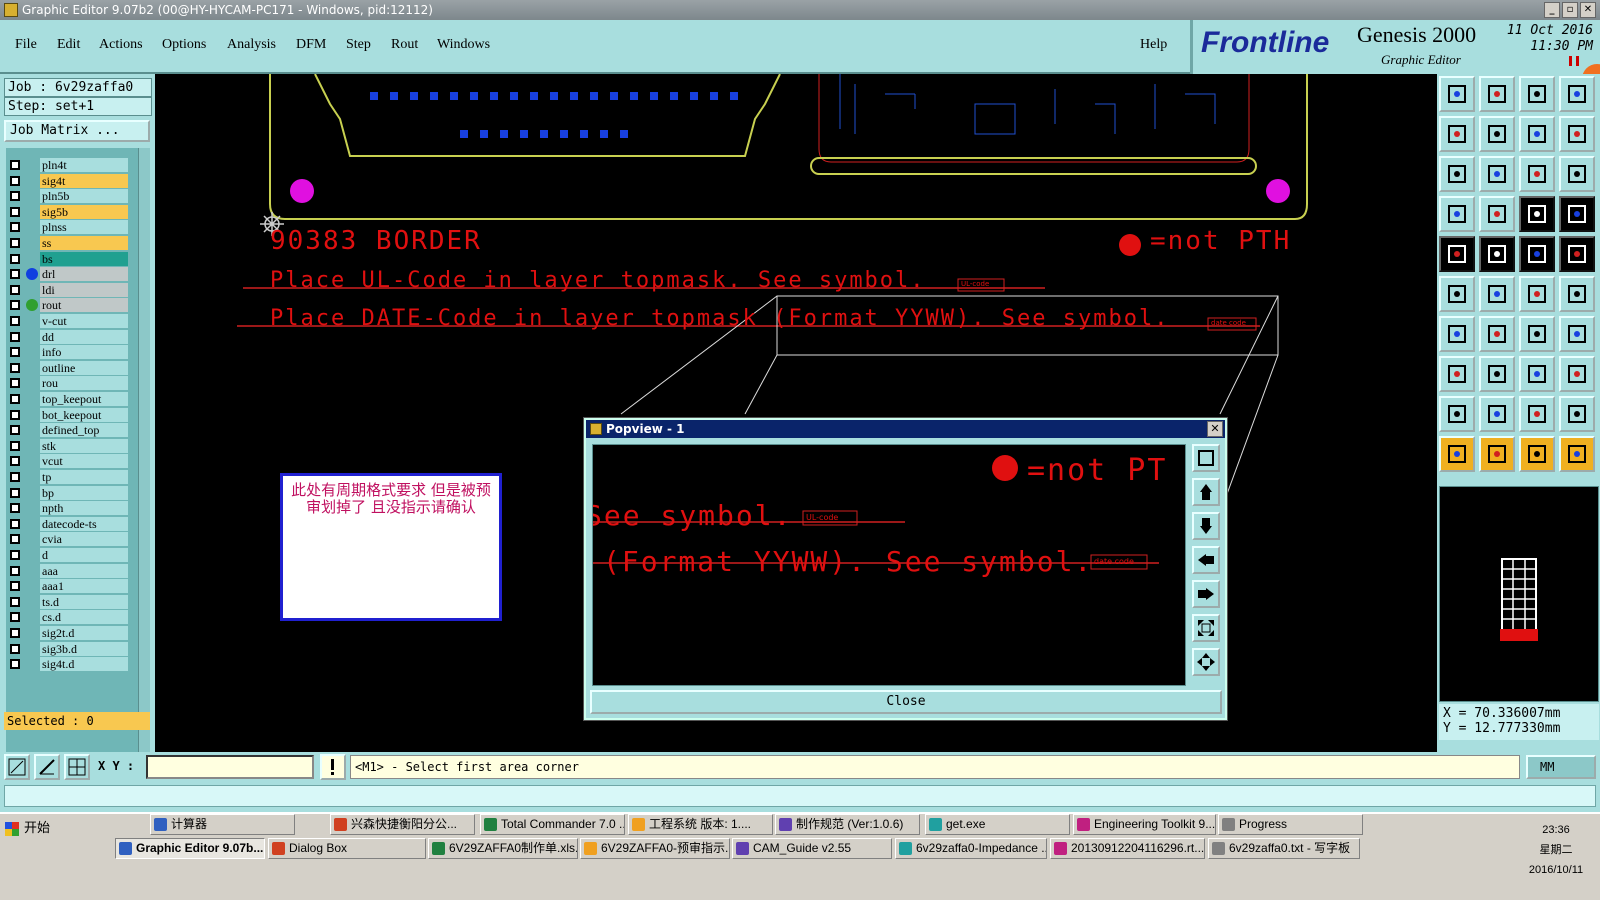  Describe the element at coordinates (847, 824) in the screenshot. I see `taskbar-button: 制作规范 (Ver:1.0.6)` at that location.